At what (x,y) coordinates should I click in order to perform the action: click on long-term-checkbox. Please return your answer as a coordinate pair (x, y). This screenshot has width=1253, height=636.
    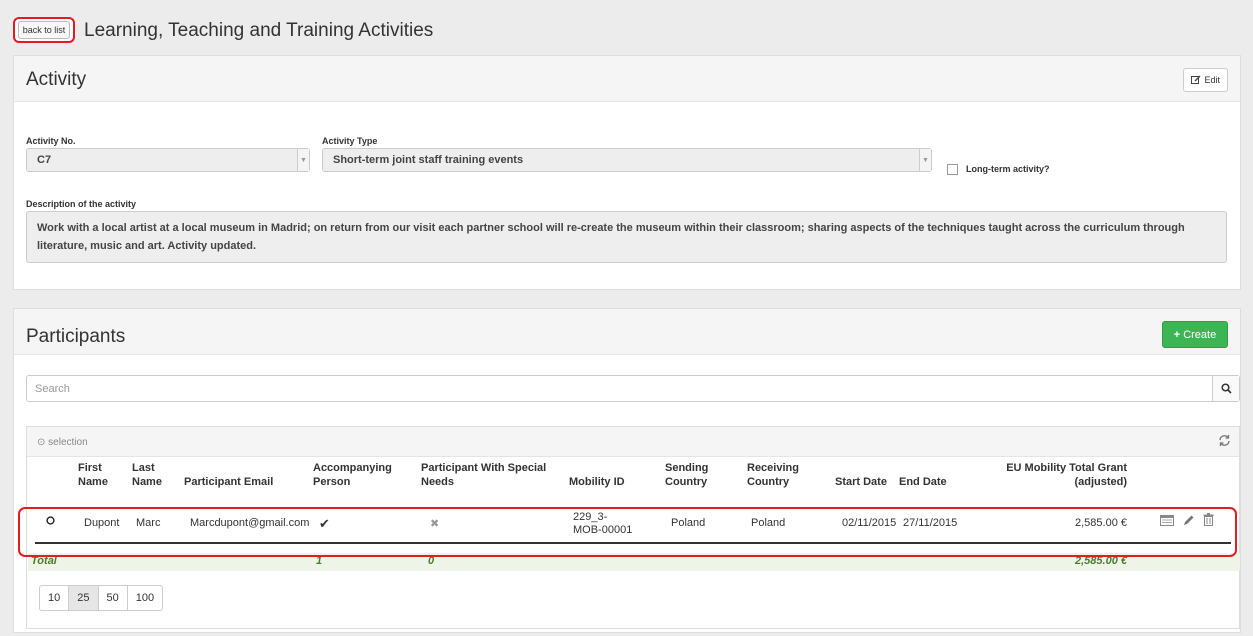
    Looking at the image, I should click on (952, 169).